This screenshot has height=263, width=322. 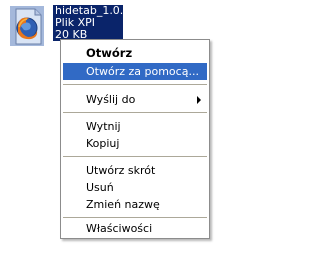 I want to click on menu-item-delete: Usuń, so click(x=135, y=187).